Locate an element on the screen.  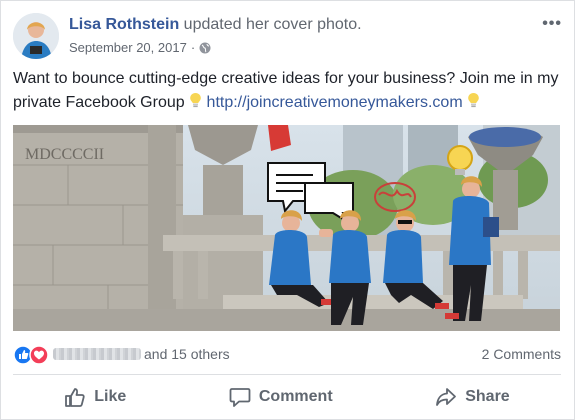
more-options-icon: ••• is located at coordinates (552, 24).